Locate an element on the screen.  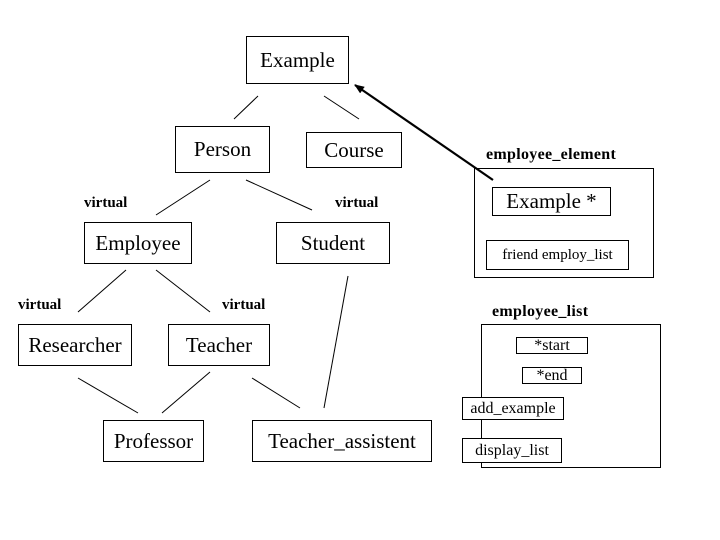
employee-element-pointer-member: Example * is located at coordinates (551, 201).